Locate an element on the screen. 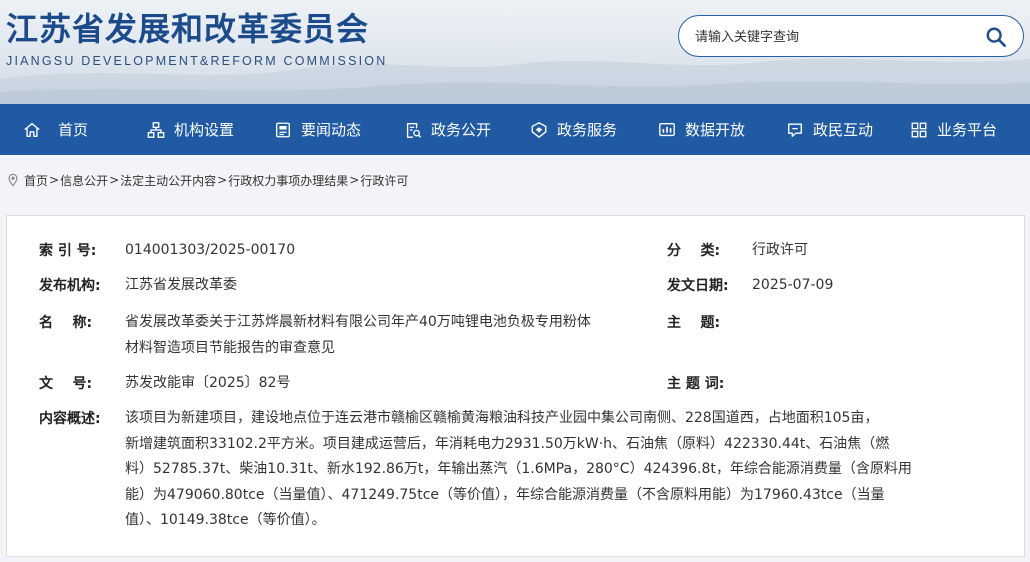 This screenshot has width=1030, height=562. search-box is located at coordinates (851, 36).